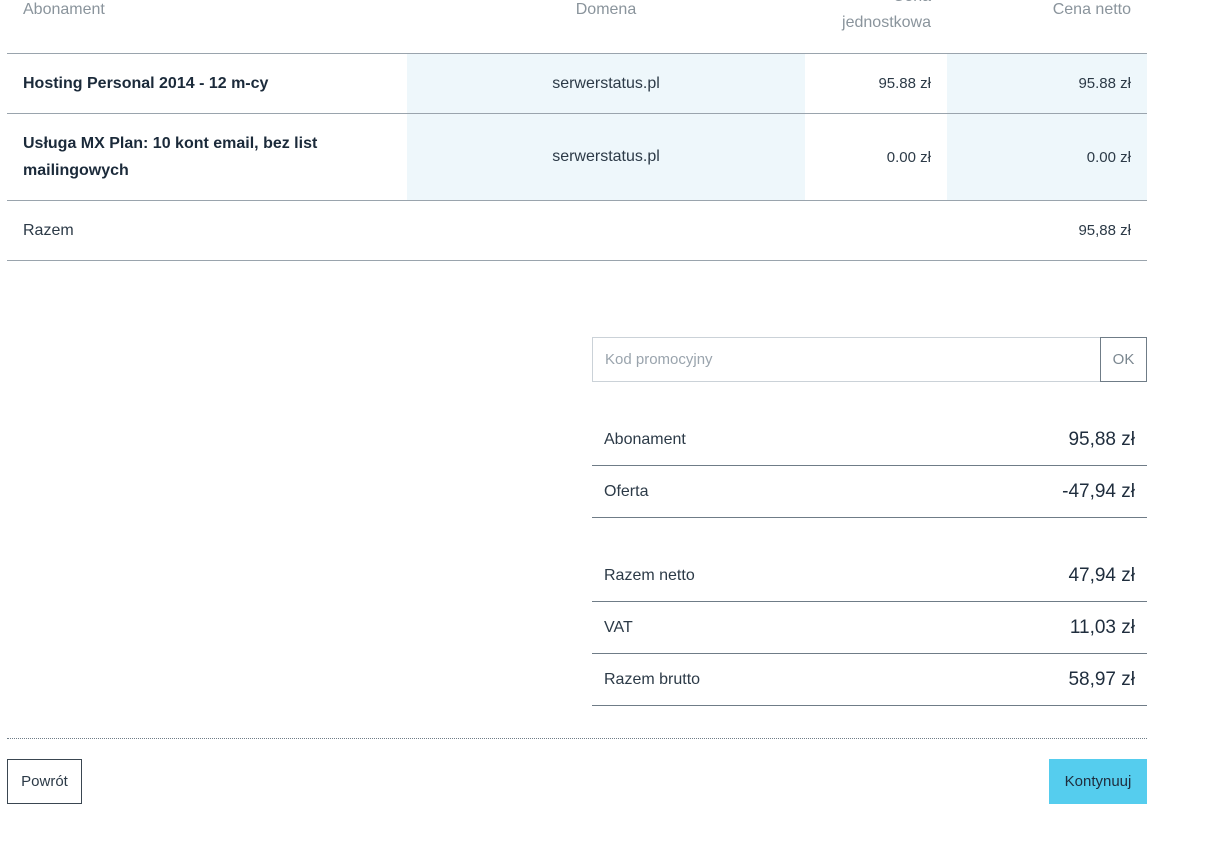 The width and height of the screenshot is (1207, 843). What do you see at coordinates (1047, 83) in the screenshot?
I see `row-net-price: 95.88 zł` at bounding box center [1047, 83].